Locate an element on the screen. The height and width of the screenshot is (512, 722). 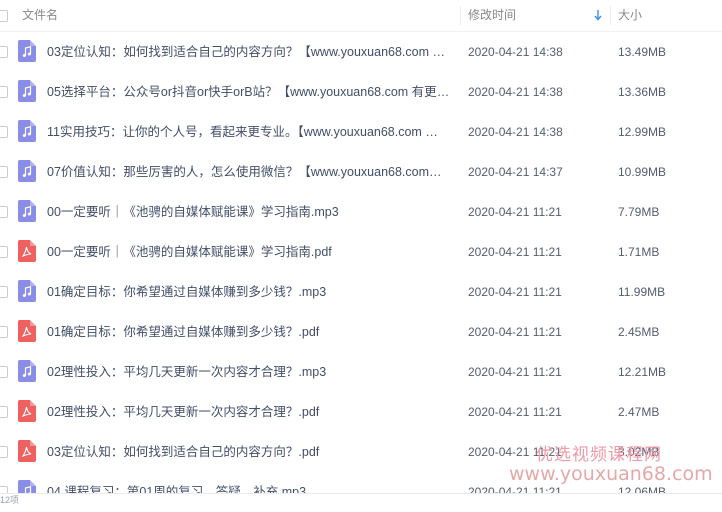
file-size: 12.99MB is located at coordinates (642, 132).